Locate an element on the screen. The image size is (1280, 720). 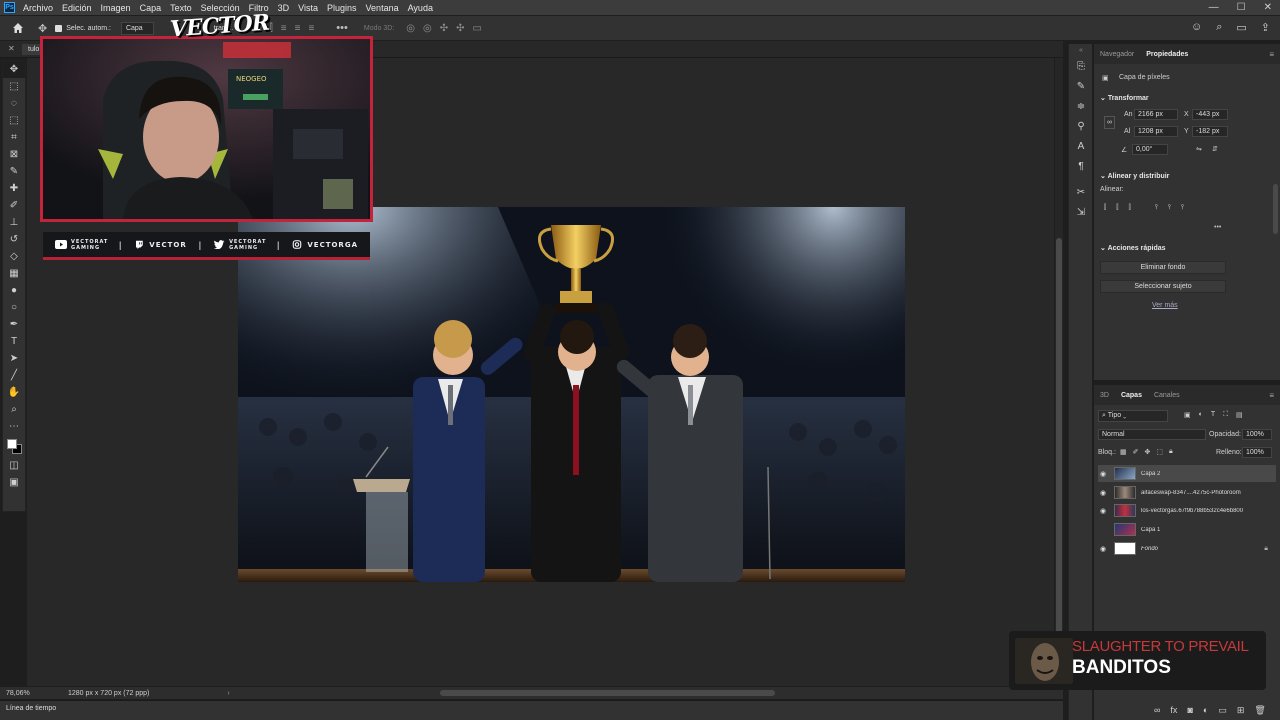
workspace-icon: ▭ is located at coordinates (1241, 27).